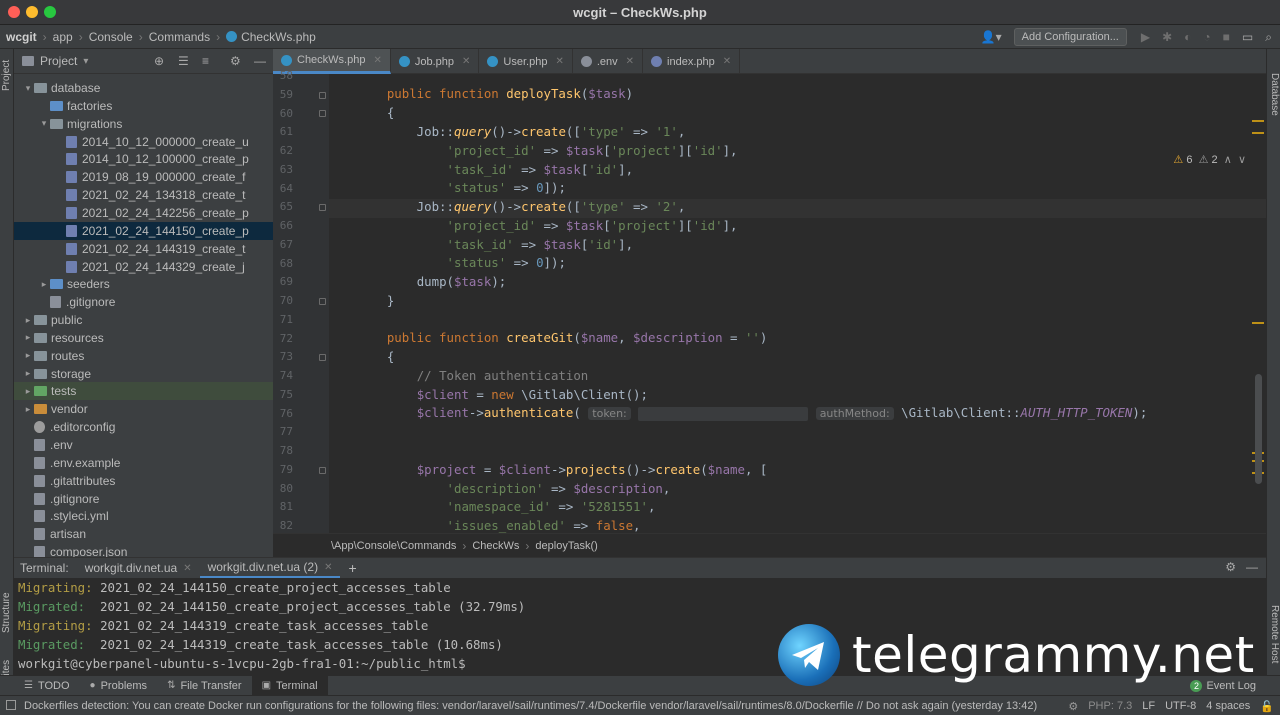 This screenshot has height=715, width=1280. What do you see at coordinates (21, 37) in the screenshot?
I see `breadcrumb-project: wcgit` at bounding box center [21, 37].